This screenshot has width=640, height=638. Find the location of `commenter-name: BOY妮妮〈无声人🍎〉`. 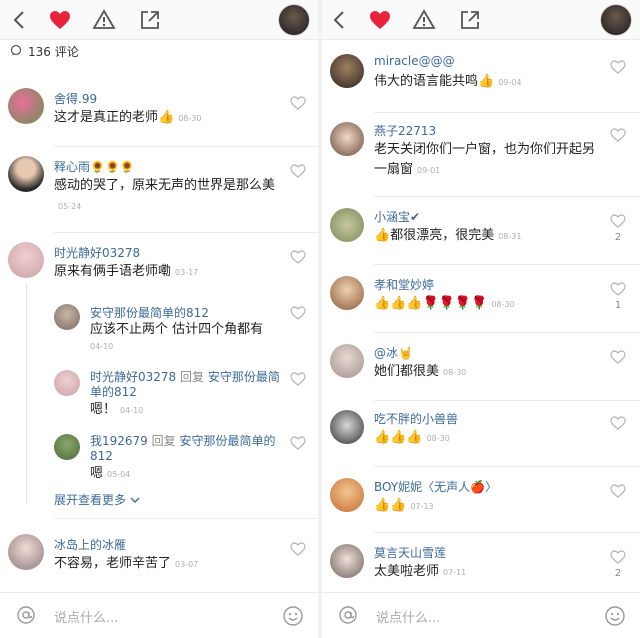

commenter-name: BOY妮妮〈无声人🍎〉 is located at coordinates (435, 486).